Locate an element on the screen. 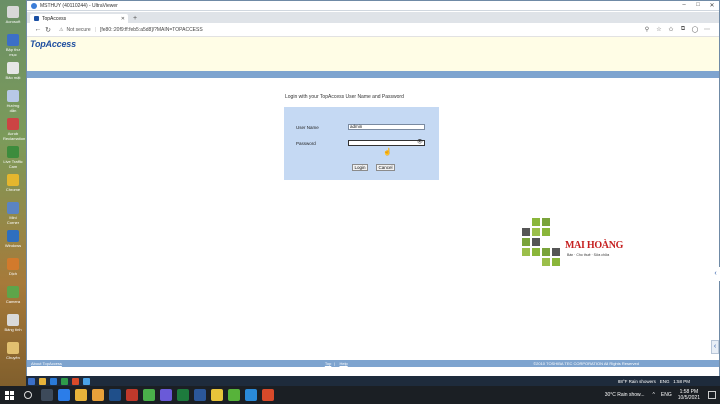 Image resolution: width=720 pixels, height=404 pixels. excel-icon is located at coordinates (182, 395).